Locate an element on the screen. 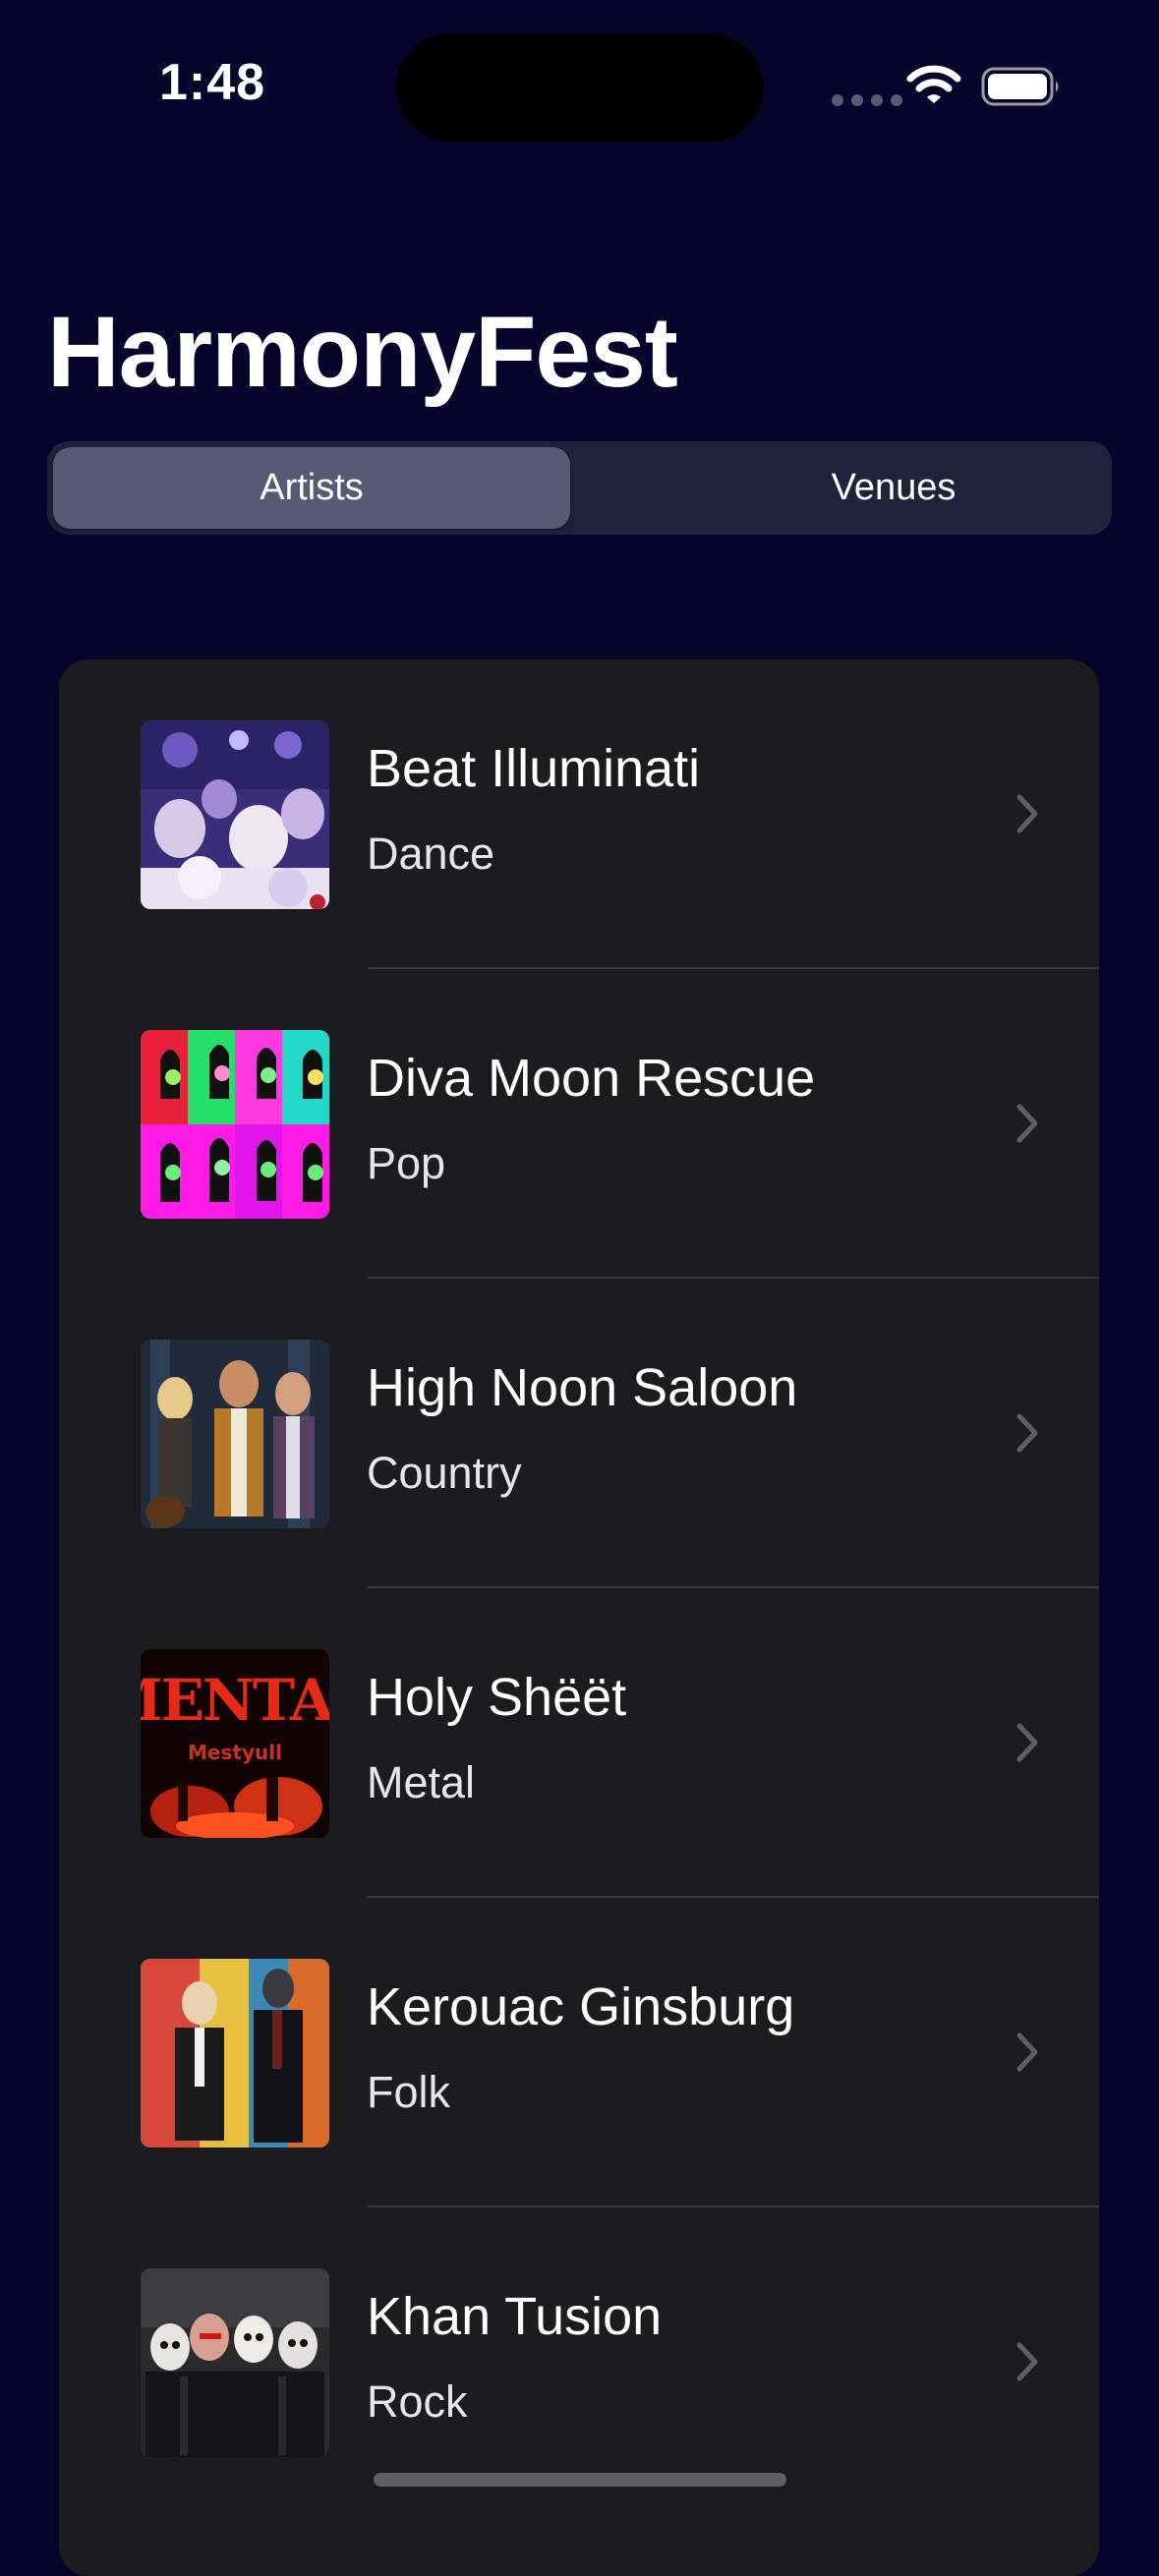 The image size is (1159, 2576). artist-genre: Rock is located at coordinates (417, 2402).